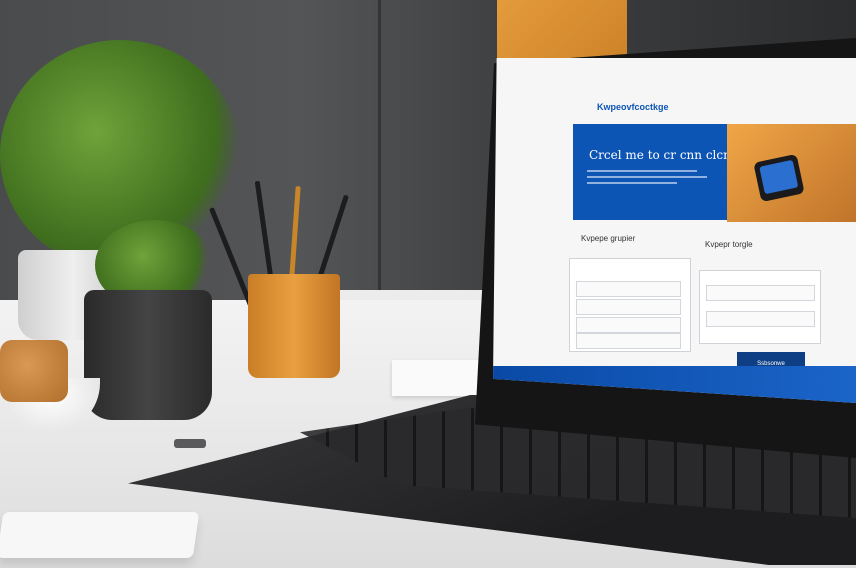  I want to click on phone-screen, so click(779, 177).